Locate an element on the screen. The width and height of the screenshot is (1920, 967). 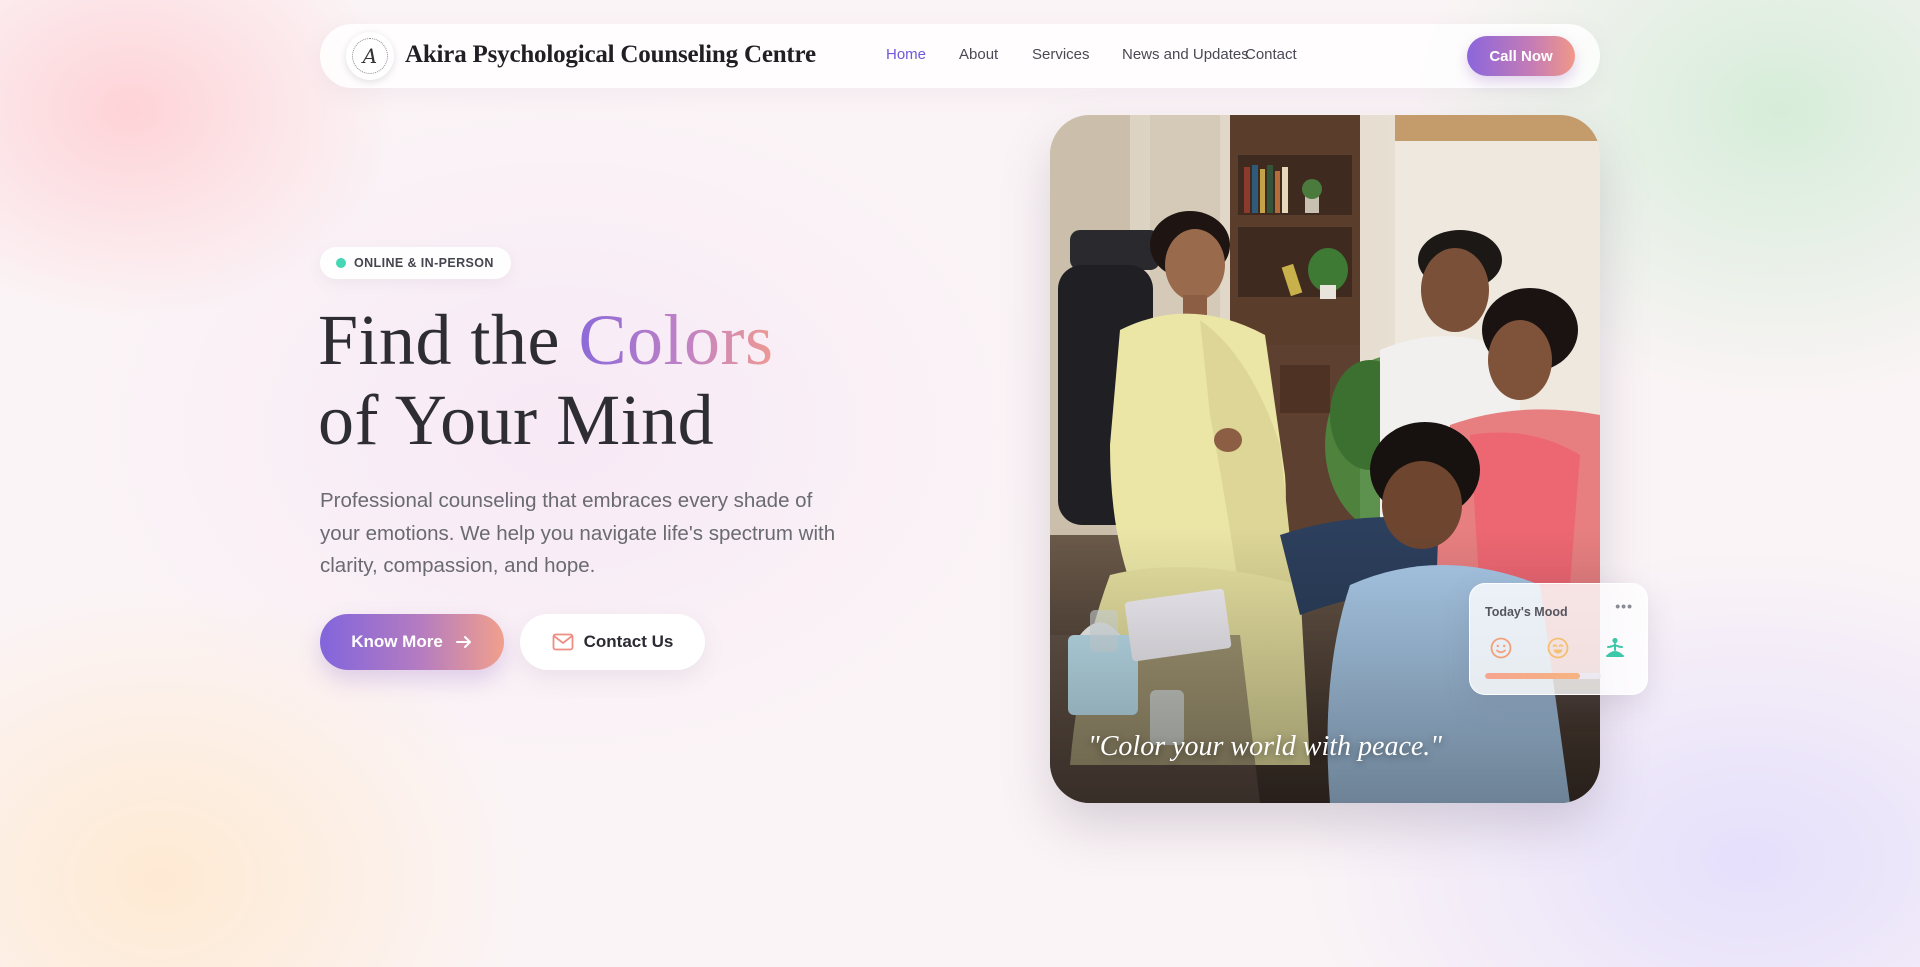
nav-link-news: News and Updates is located at coordinates (1185, 54).